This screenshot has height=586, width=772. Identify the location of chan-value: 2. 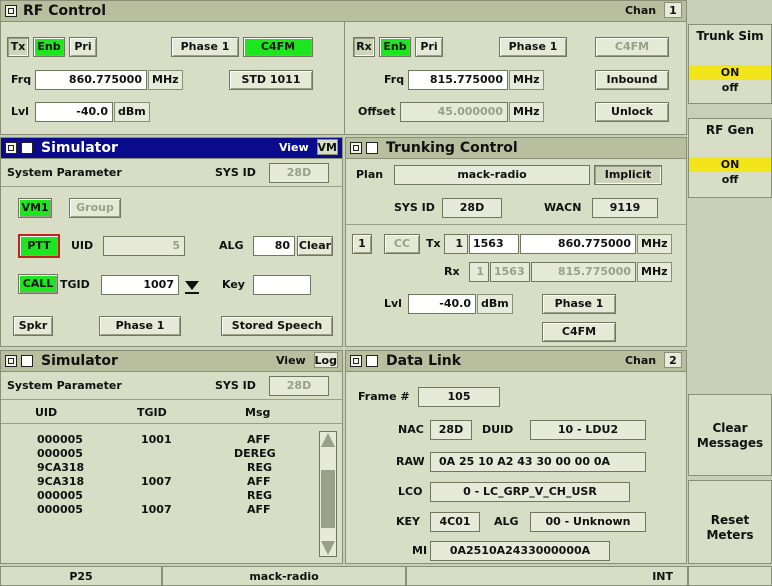
(673, 360).